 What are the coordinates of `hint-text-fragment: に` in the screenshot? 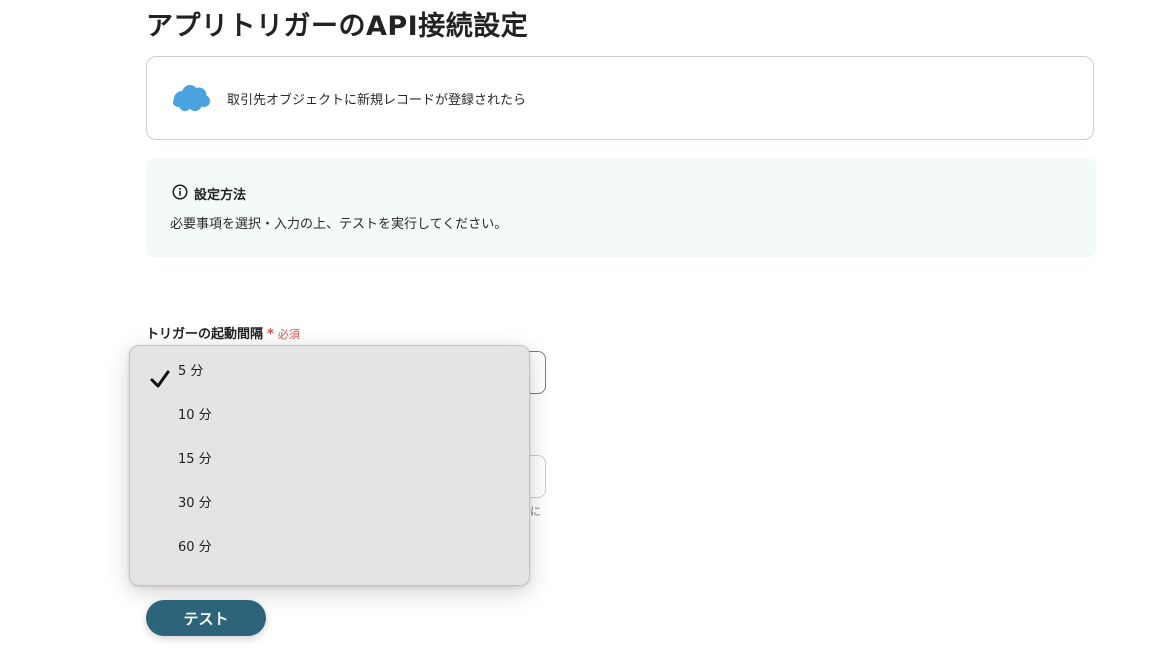 It's located at (535, 511).